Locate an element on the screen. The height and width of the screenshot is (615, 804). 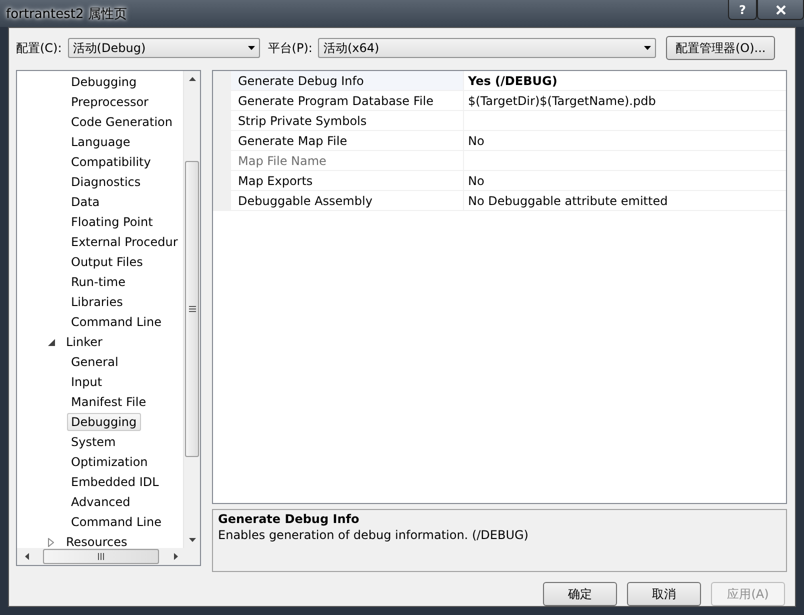
description-title: Generate Debug Info is located at coordinates (289, 519).